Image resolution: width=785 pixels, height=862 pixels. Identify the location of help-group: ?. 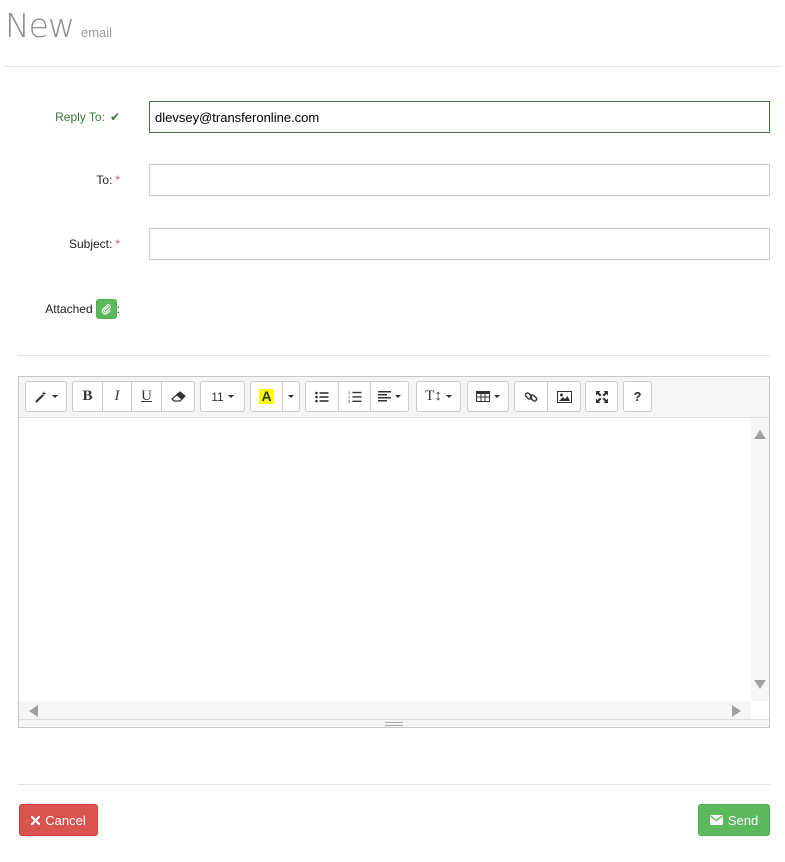
(637, 396).